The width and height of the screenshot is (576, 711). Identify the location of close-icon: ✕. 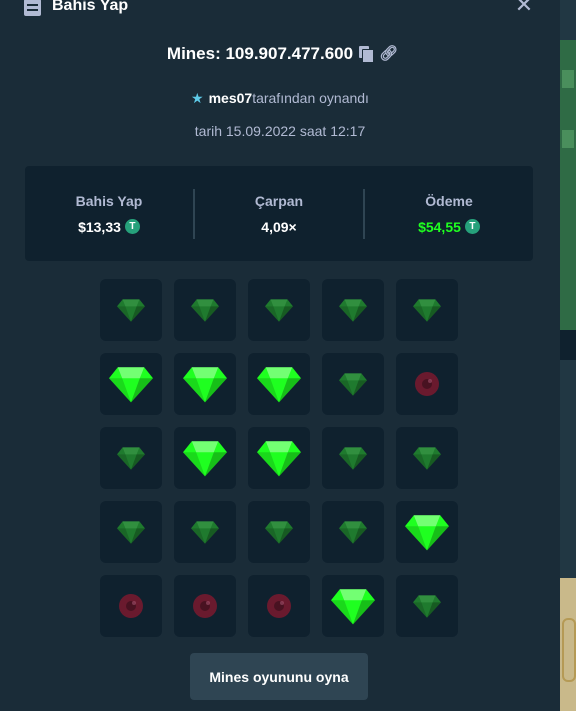
(524, 8).